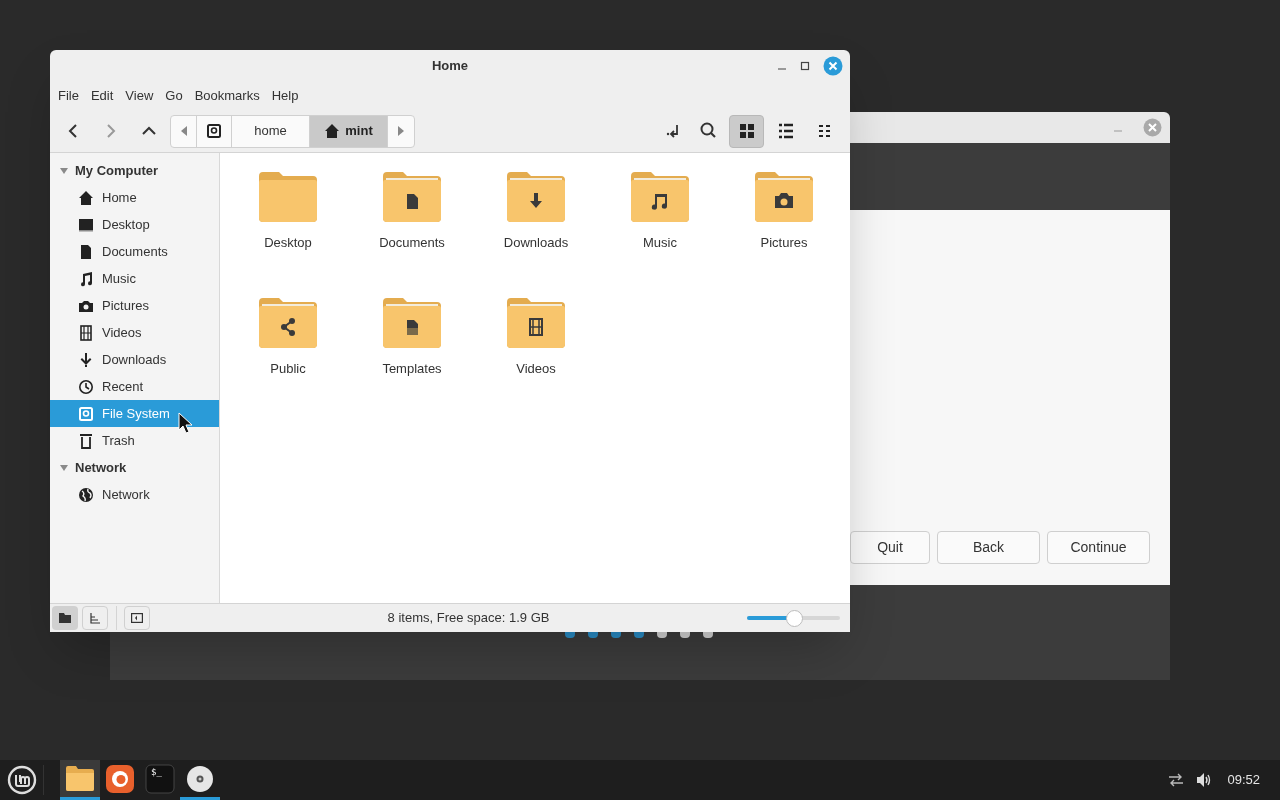  What do you see at coordinates (86, 440) in the screenshot?
I see `trash-icon` at bounding box center [86, 440].